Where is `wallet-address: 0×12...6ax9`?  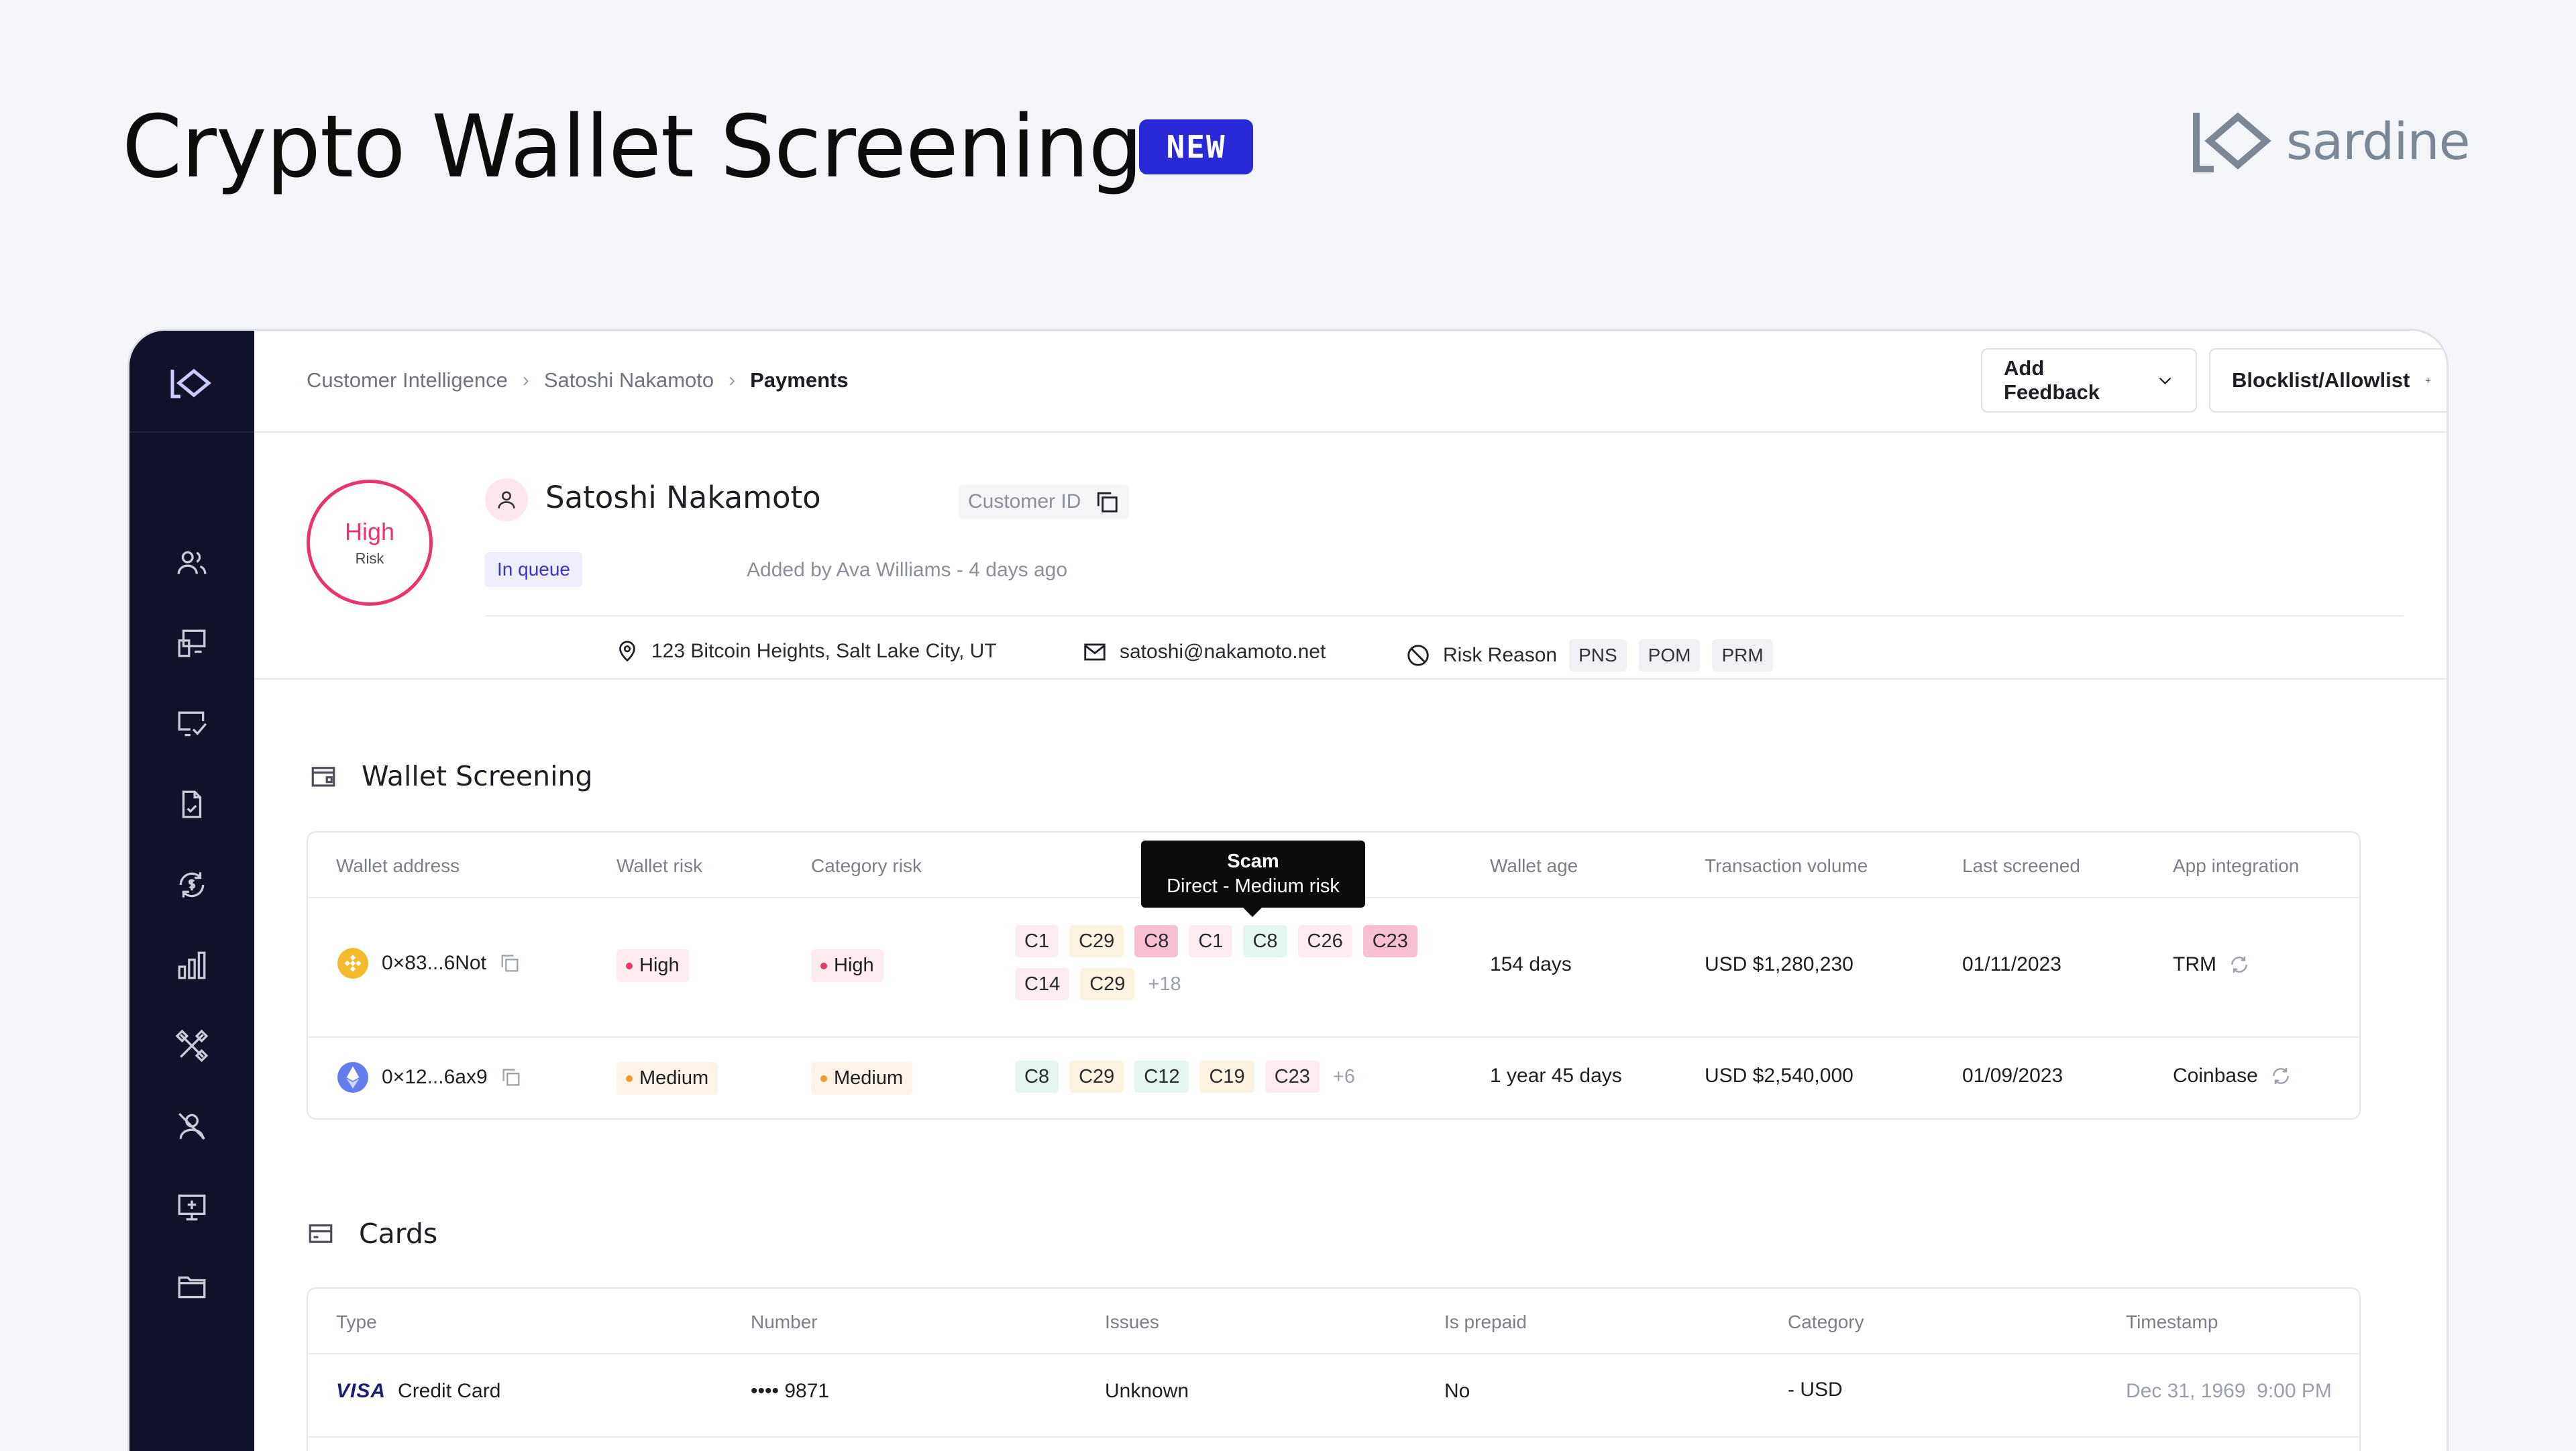 wallet-address: 0×12...6ax9 is located at coordinates (435, 1077).